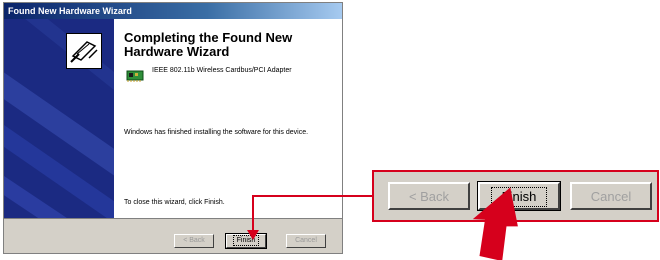 This screenshot has width=660, height=260. What do you see at coordinates (495, 223) in the screenshot?
I see `pointer-arrow-icon` at bounding box center [495, 223].